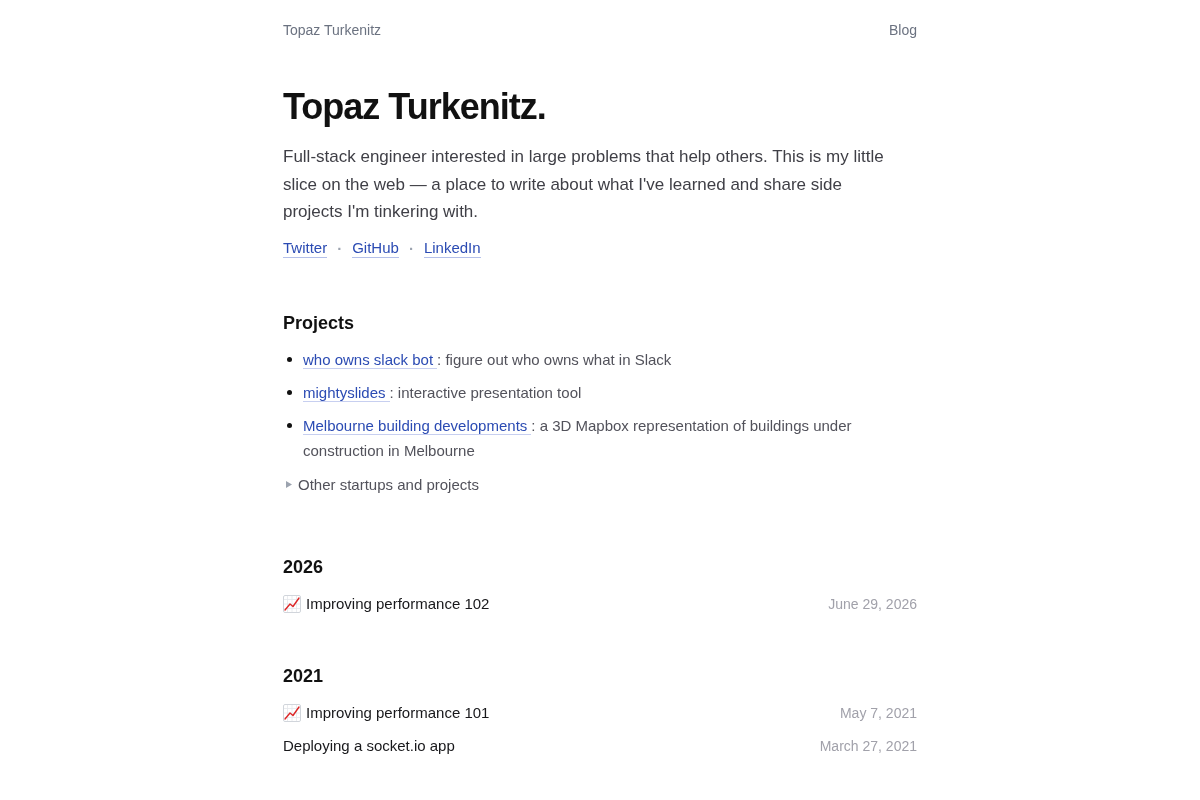 The width and height of the screenshot is (1200, 800). Describe the element at coordinates (369, 745) in the screenshot. I see `post-link: Deploying a socket.io app` at that location.